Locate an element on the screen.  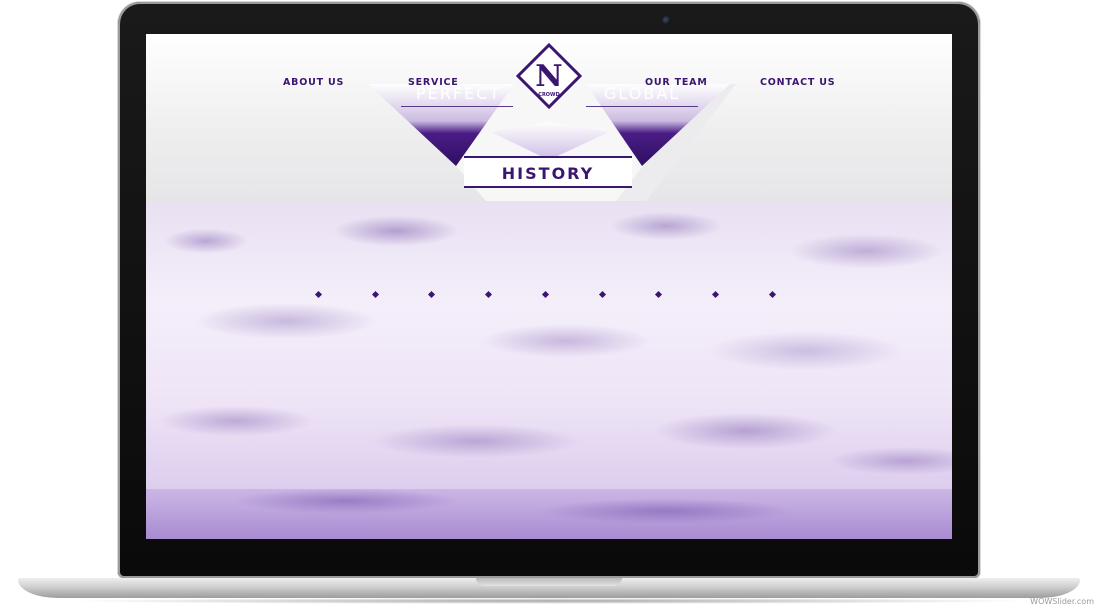
tagline-underline-left is located at coordinates (457, 106).